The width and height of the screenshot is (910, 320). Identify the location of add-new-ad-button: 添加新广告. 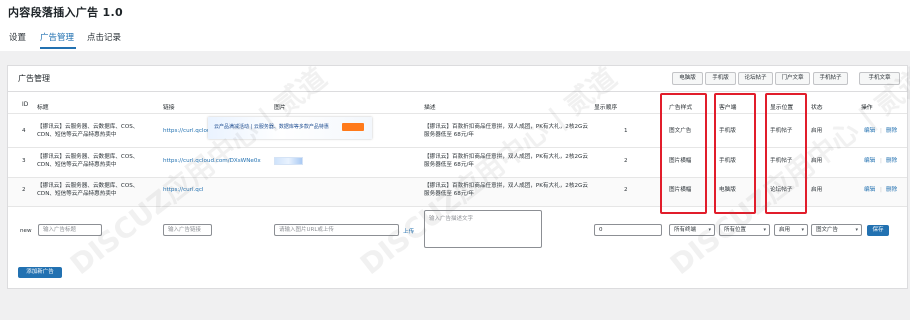
(40, 272).